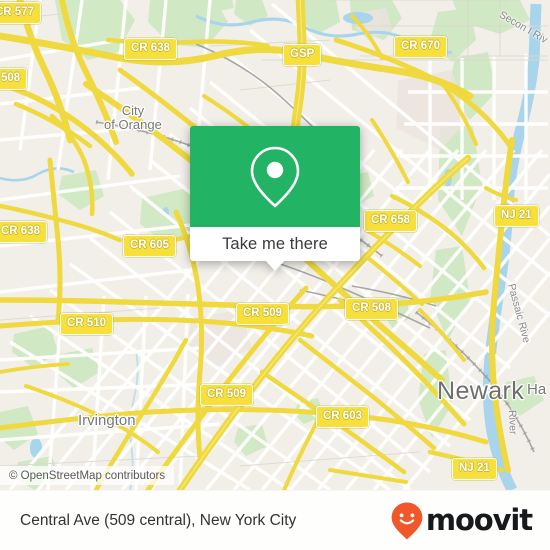  Describe the element at coordinates (479, 520) in the screenshot. I see `moovit-wordmark: moovit` at that location.